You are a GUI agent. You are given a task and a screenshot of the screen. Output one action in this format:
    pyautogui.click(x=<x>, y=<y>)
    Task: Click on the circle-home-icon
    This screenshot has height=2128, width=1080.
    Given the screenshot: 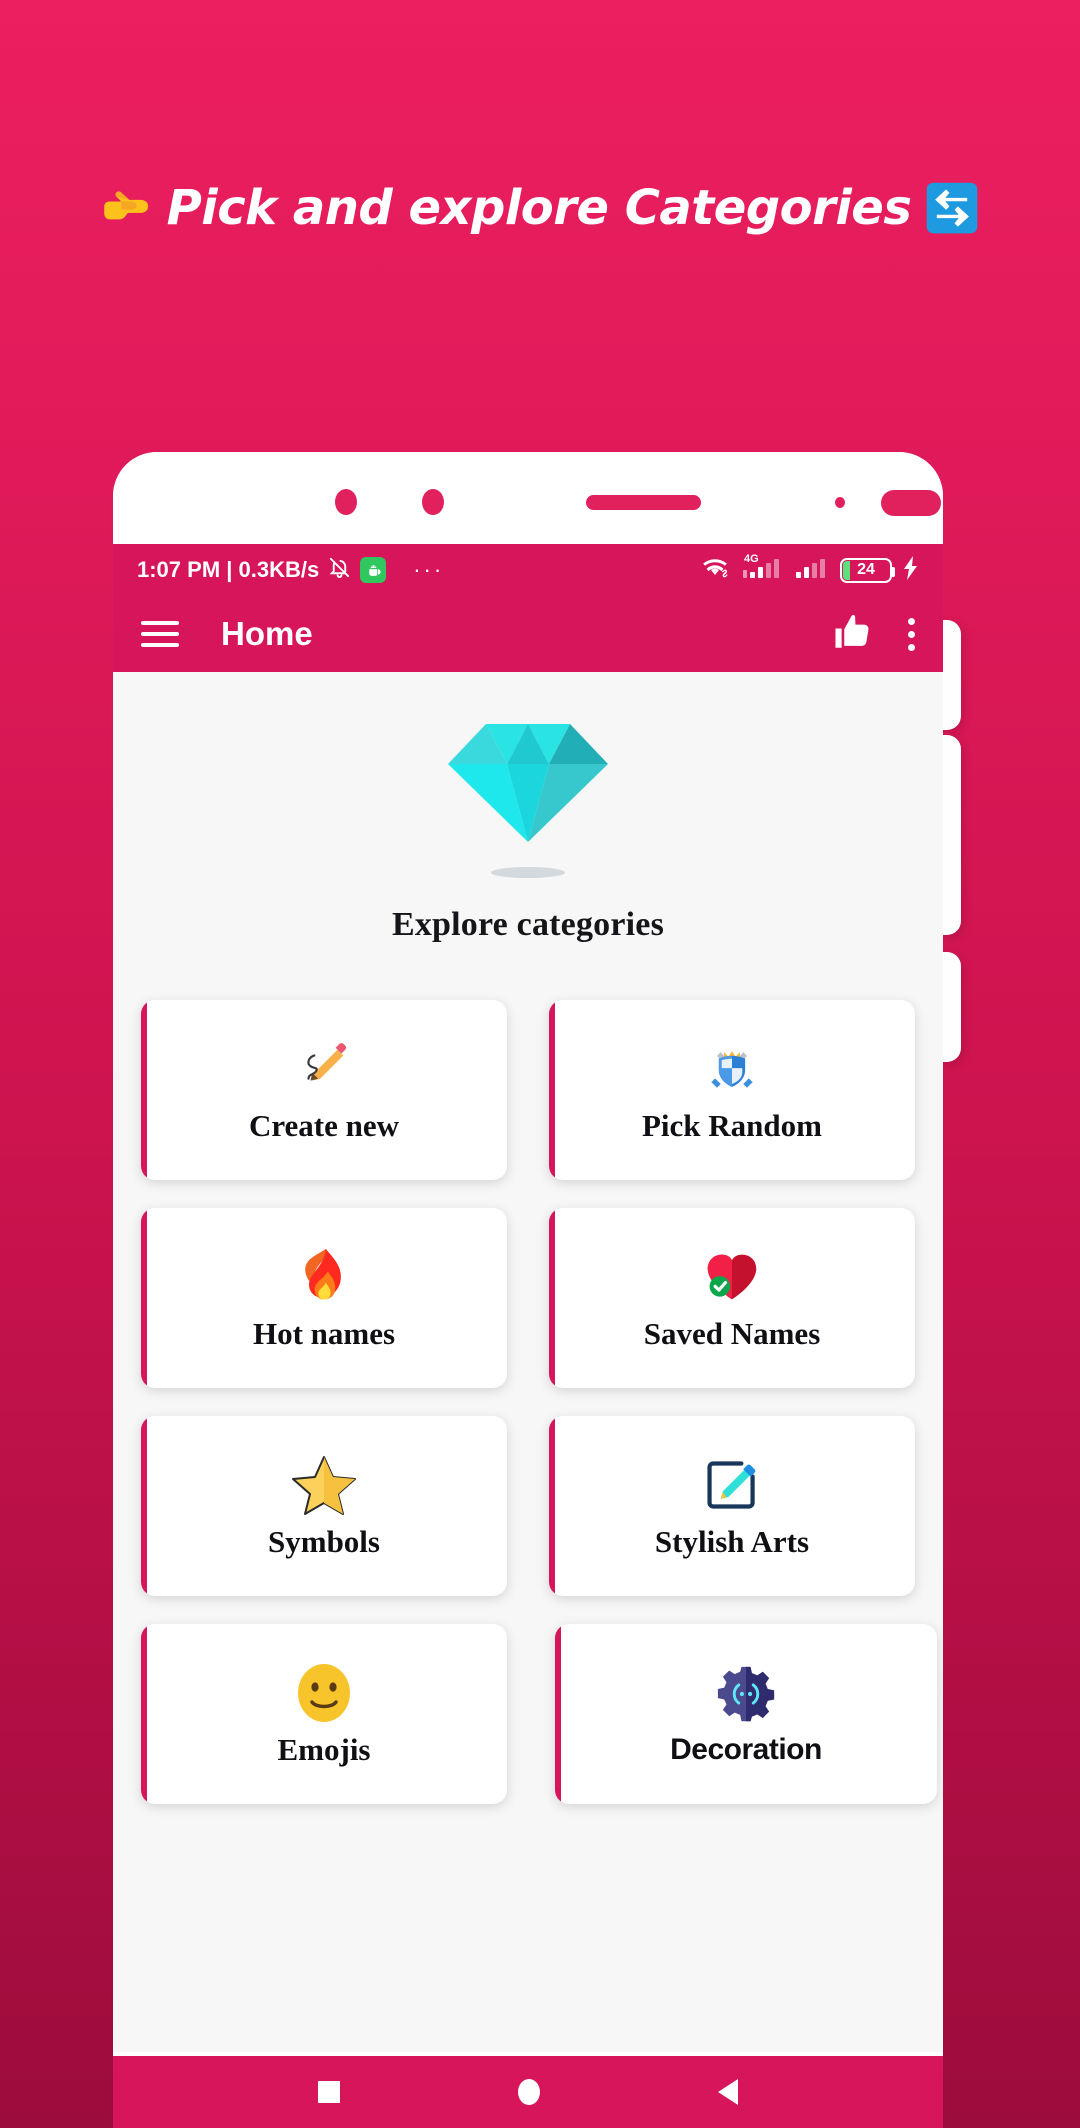 What is the action you would take?
    pyautogui.click(x=529, y=2092)
    